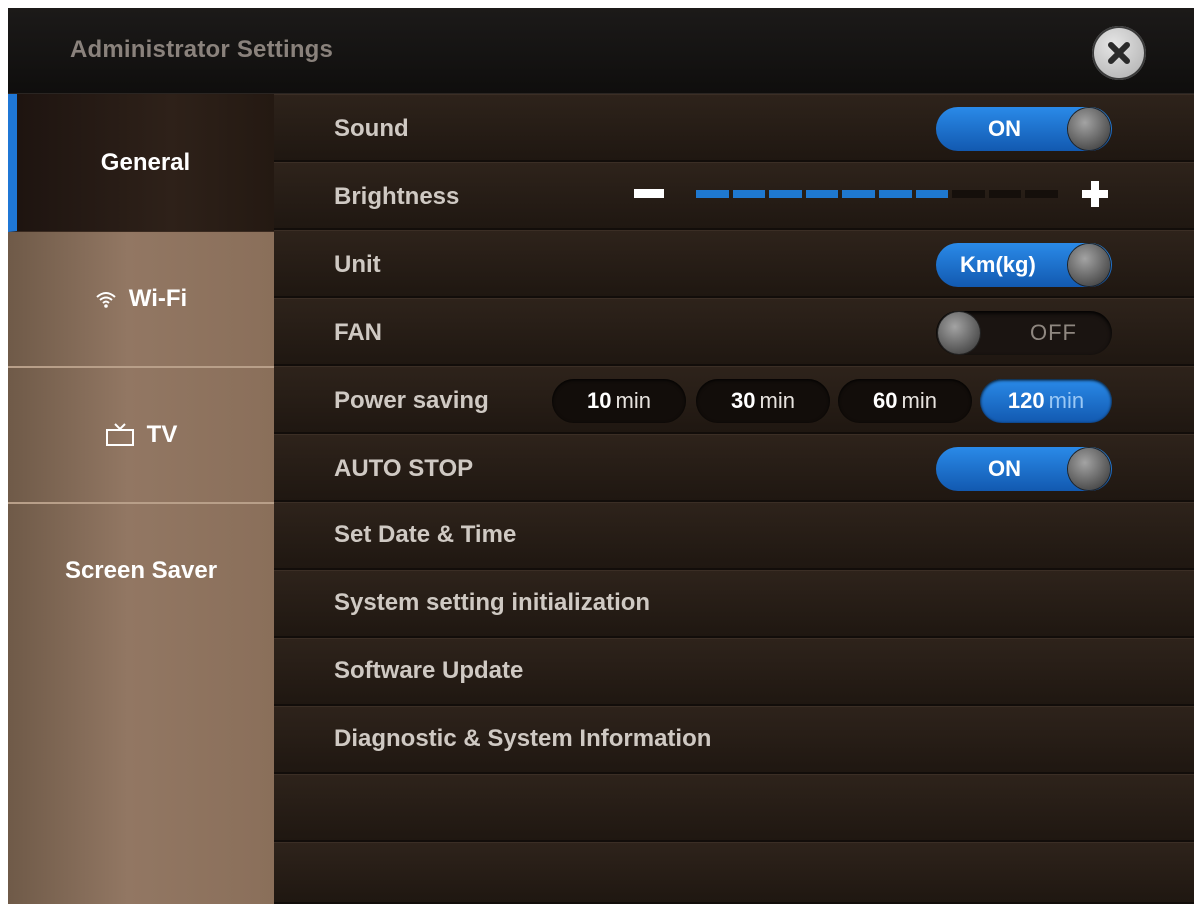  Describe the element at coordinates (734, 332) in the screenshot. I see `setting-row-fan: FAN OFF` at that location.